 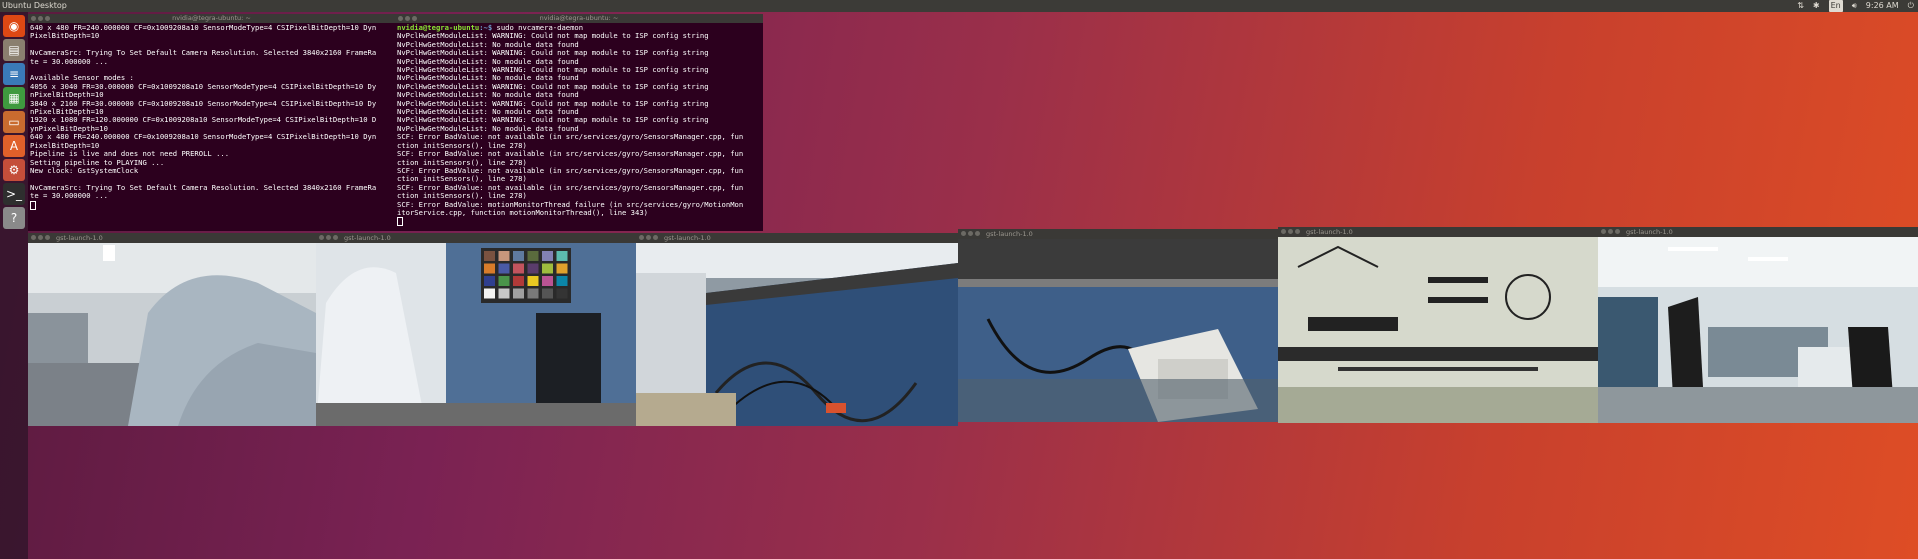 I want to click on network-icon: ⇅, so click(x=1800, y=6).